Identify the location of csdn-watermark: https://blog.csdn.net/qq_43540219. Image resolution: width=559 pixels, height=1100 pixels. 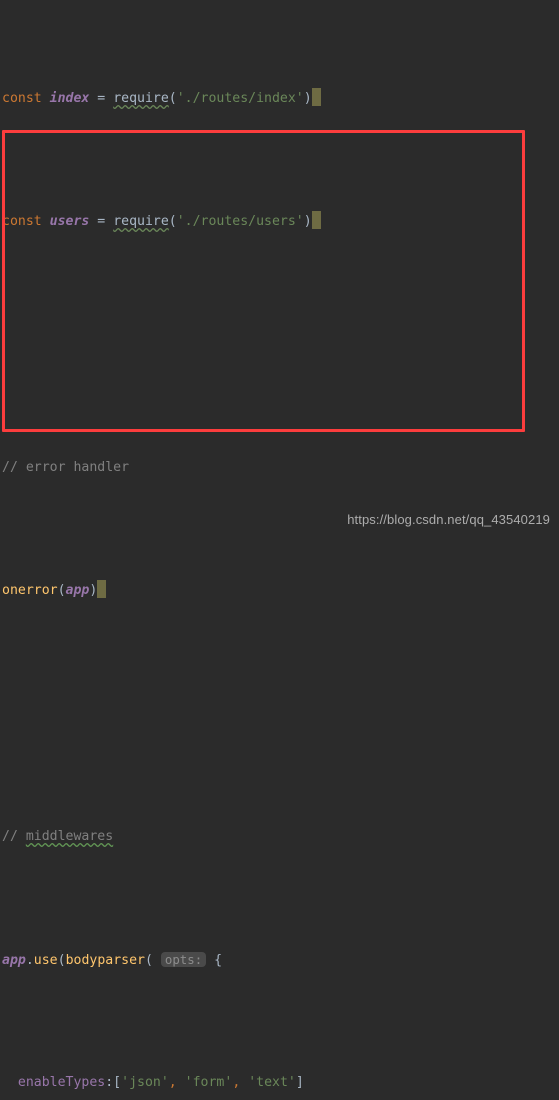
(448, 520).